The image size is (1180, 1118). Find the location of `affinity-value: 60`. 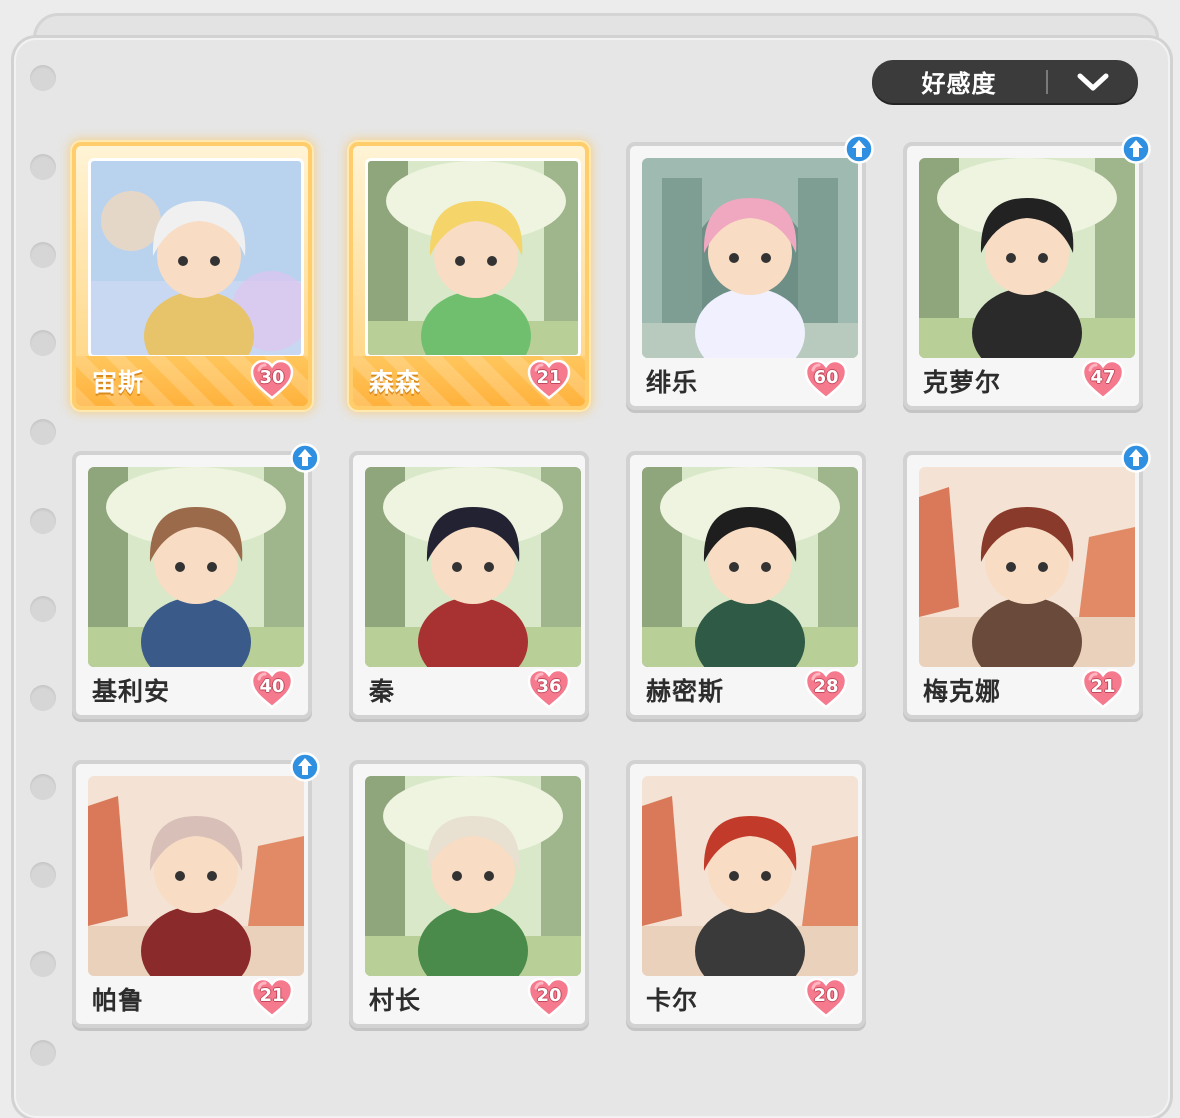

affinity-value: 60 is located at coordinates (826, 377).